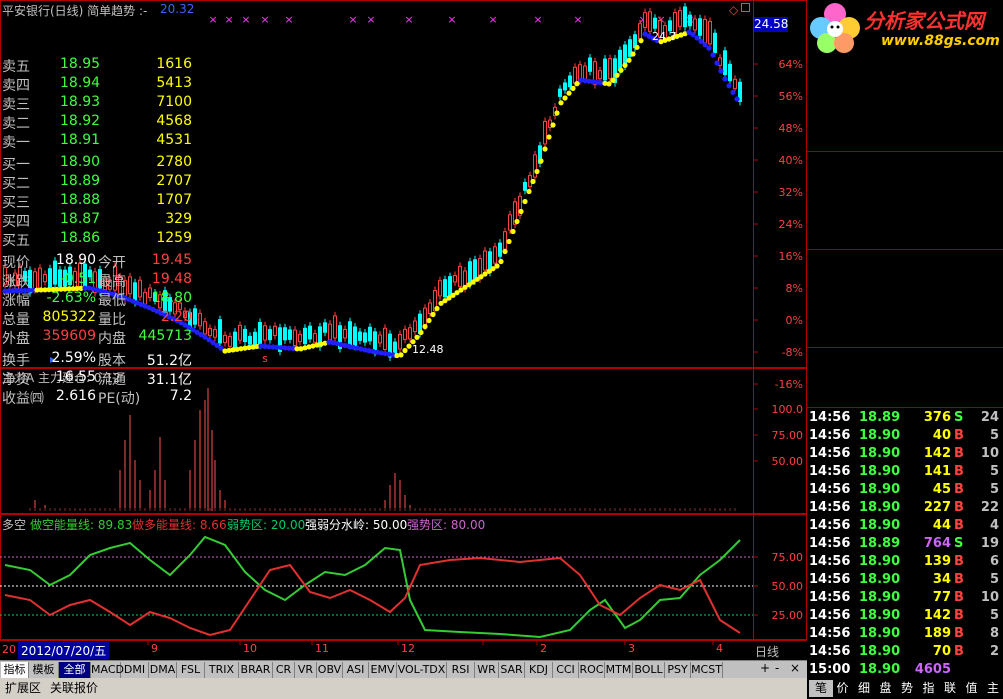  I want to click on main-y-tick-label: 64%, so click(791, 64).